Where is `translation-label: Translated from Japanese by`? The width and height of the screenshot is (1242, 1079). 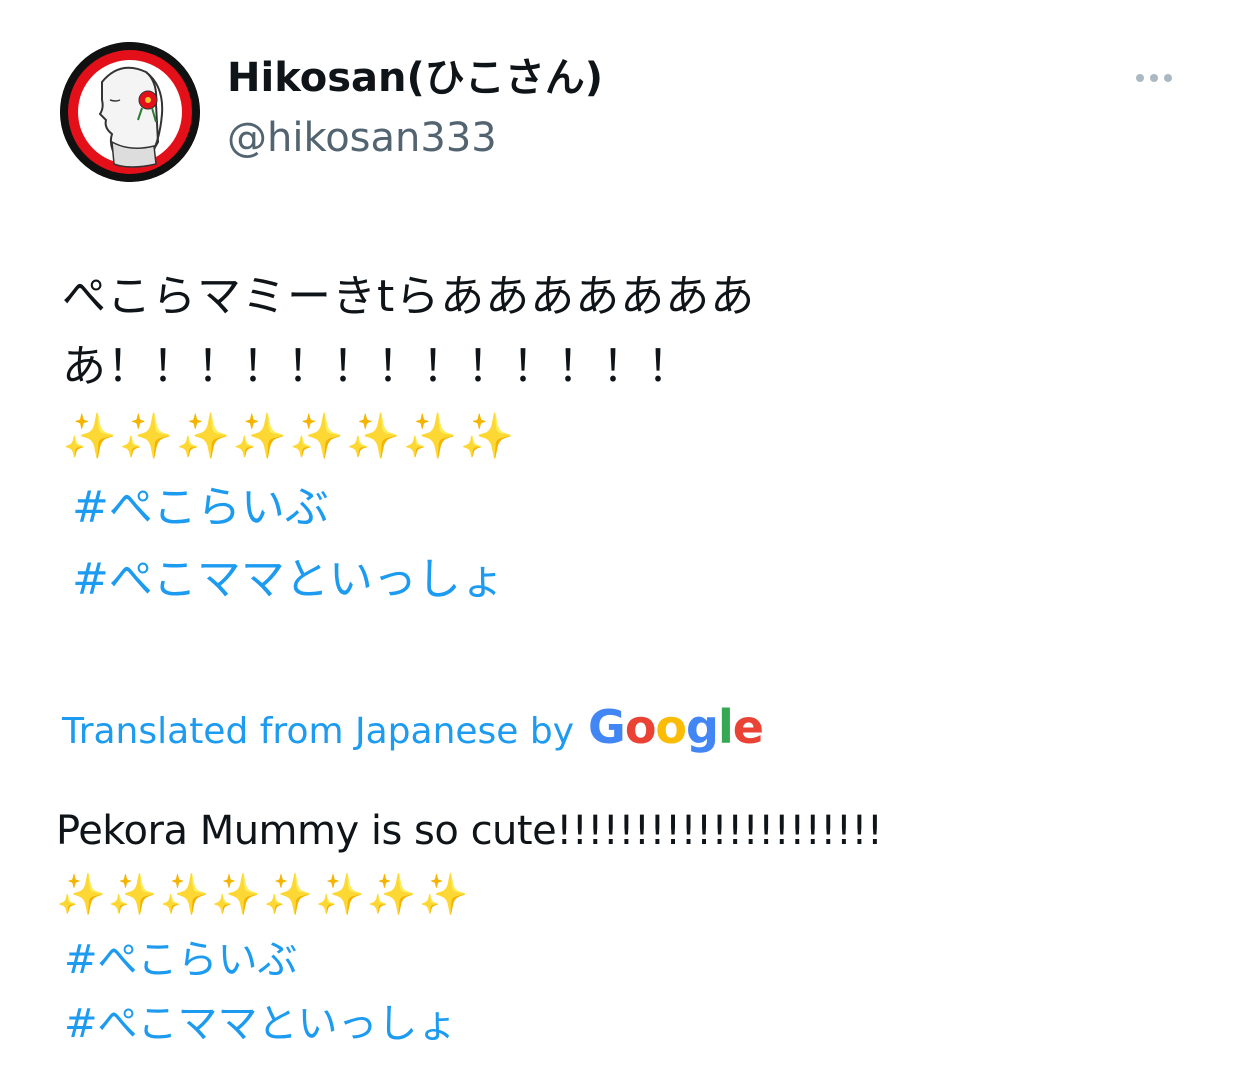 translation-label: Translated from Japanese by is located at coordinates (318, 731).